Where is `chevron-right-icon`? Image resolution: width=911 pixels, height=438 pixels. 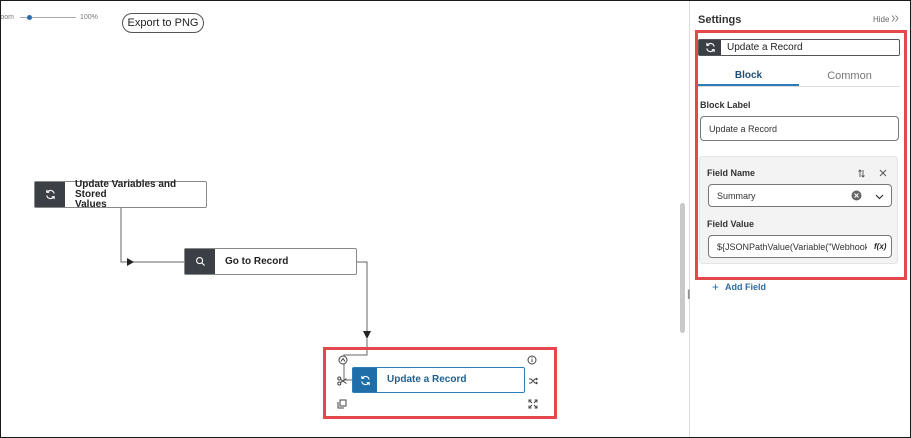 chevron-right-icon is located at coordinates (895, 19).